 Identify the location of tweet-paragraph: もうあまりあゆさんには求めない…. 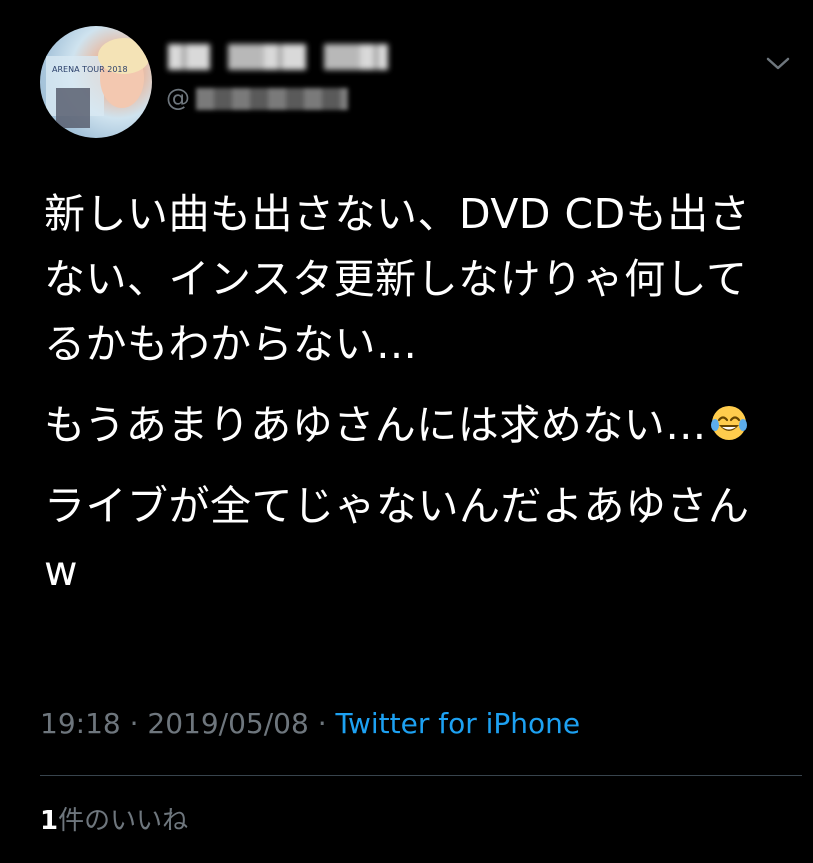
(409, 425).